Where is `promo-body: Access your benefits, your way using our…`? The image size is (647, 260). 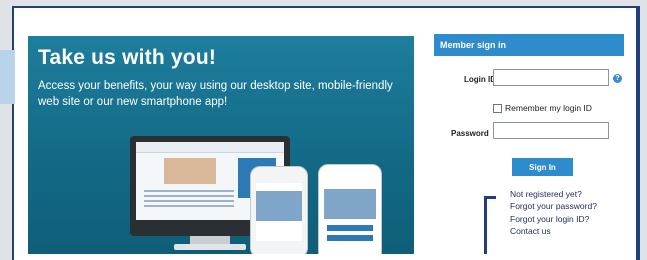
promo-body: Access your benefits, your way using our… is located at coordinates (215, 94).